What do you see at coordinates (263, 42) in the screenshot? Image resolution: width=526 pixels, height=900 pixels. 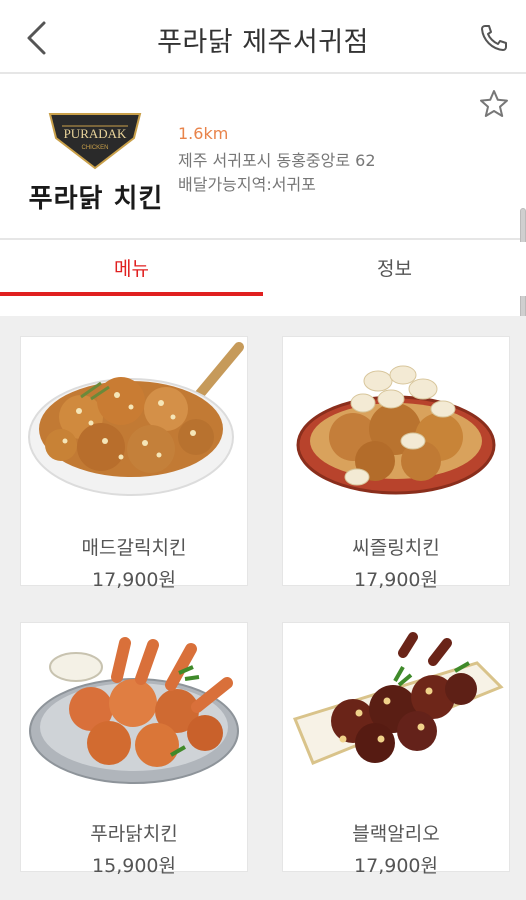 I see `page-title: 푸라닭 제주서귀점` at bounding box center [263, 42].